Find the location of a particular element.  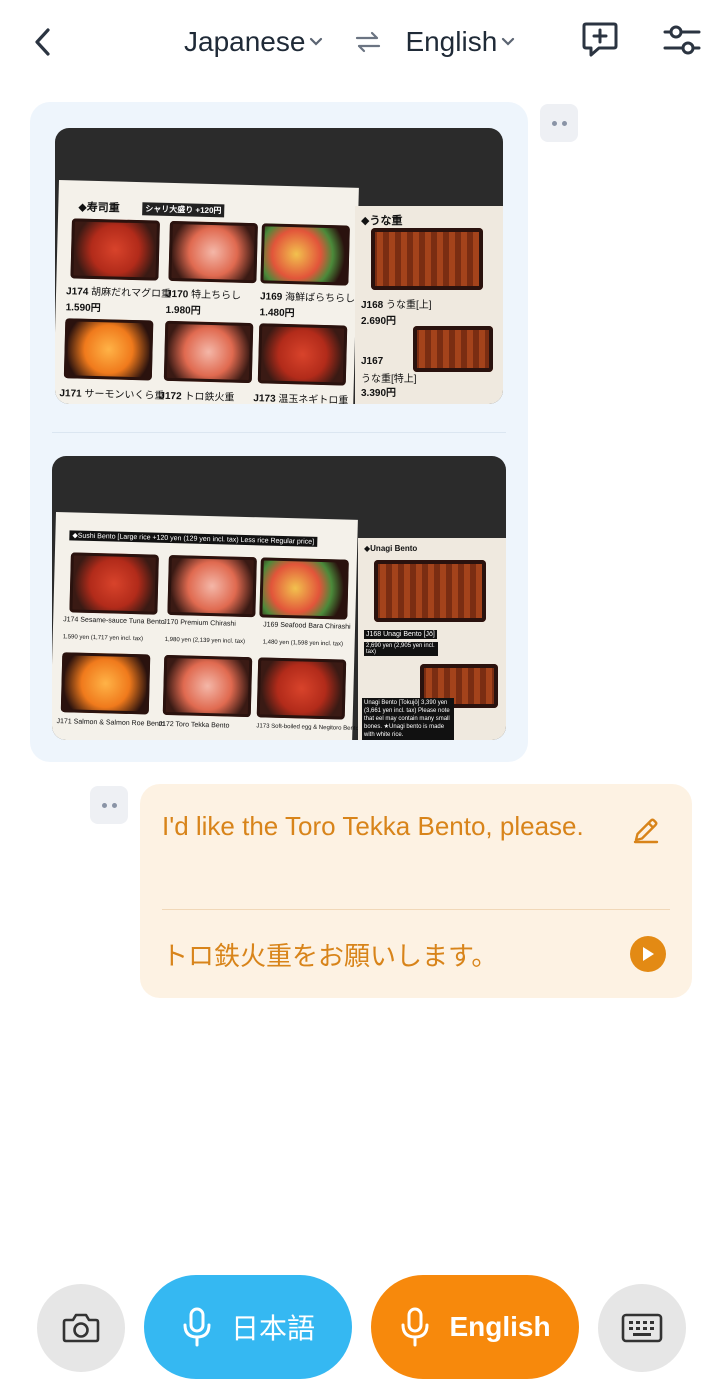

keyboard-button is located at coordinates (642, 1328).